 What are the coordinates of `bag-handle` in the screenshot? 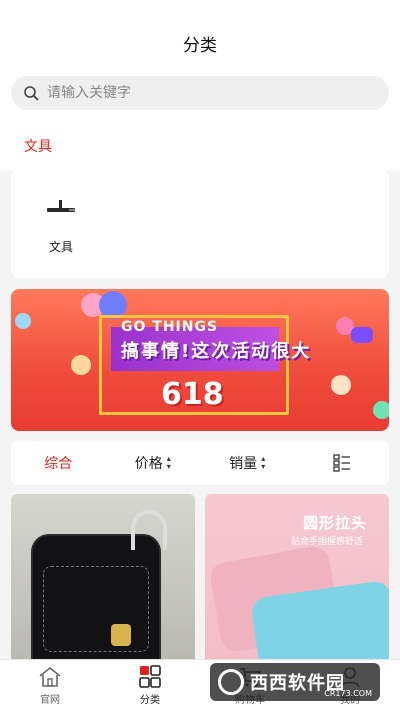 It's located at (149, 530).